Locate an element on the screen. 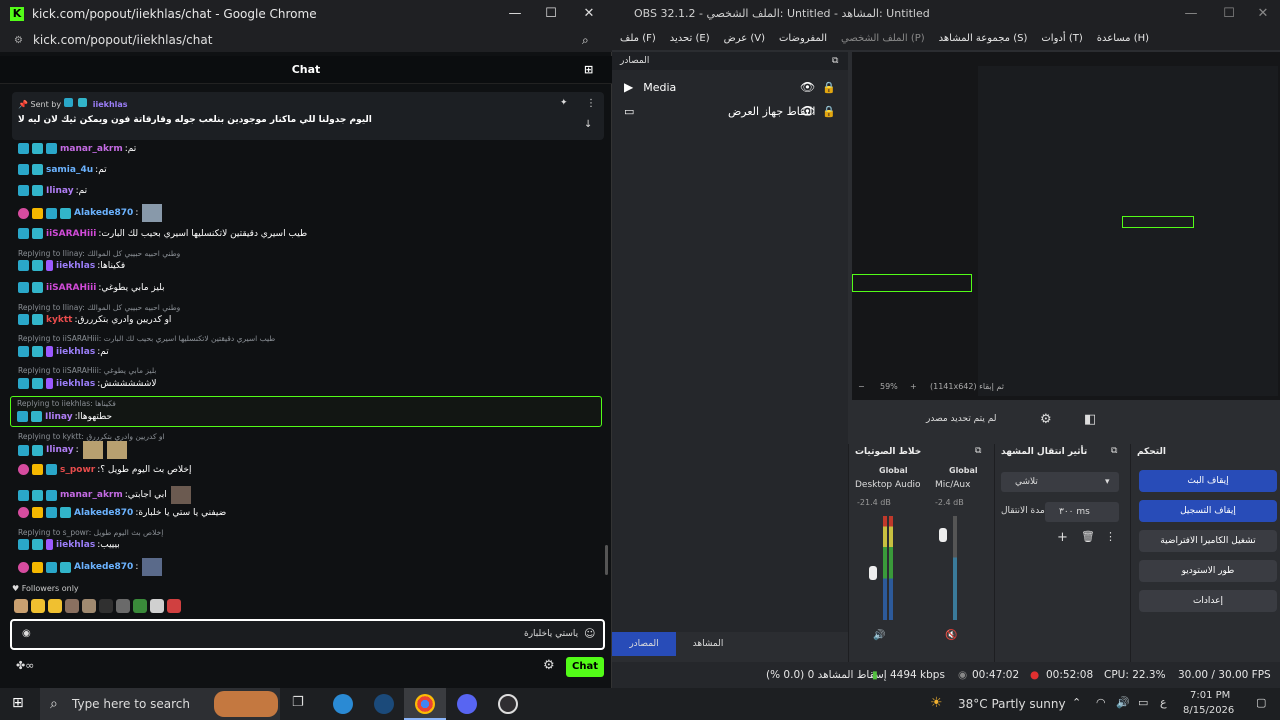  stop-streaming-button: إيقاف البث is located at coordinates (1208, 481).